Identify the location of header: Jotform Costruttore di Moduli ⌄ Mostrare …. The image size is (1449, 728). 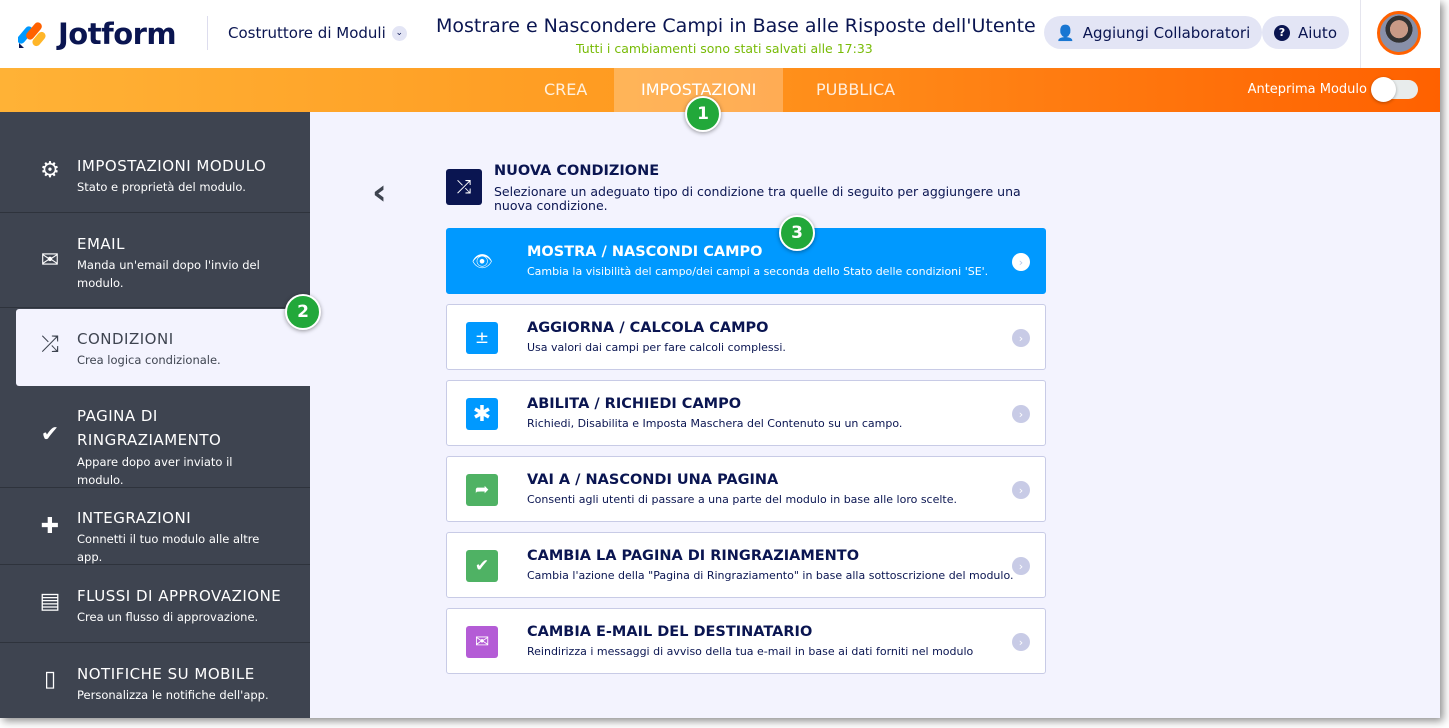
(720, 34).